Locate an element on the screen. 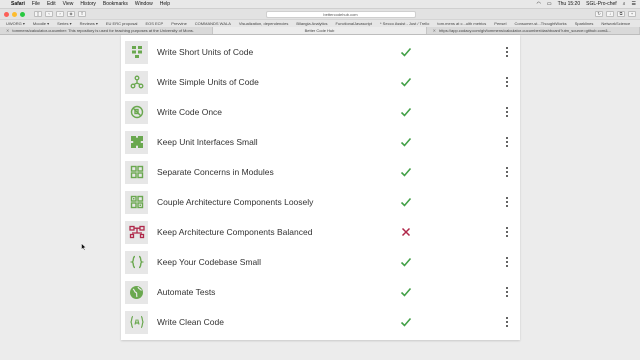 This screenshot has width=640, height=360. bookmark-item: Consumer-st...ThoughtWorks is located at coordinates (541, 23).